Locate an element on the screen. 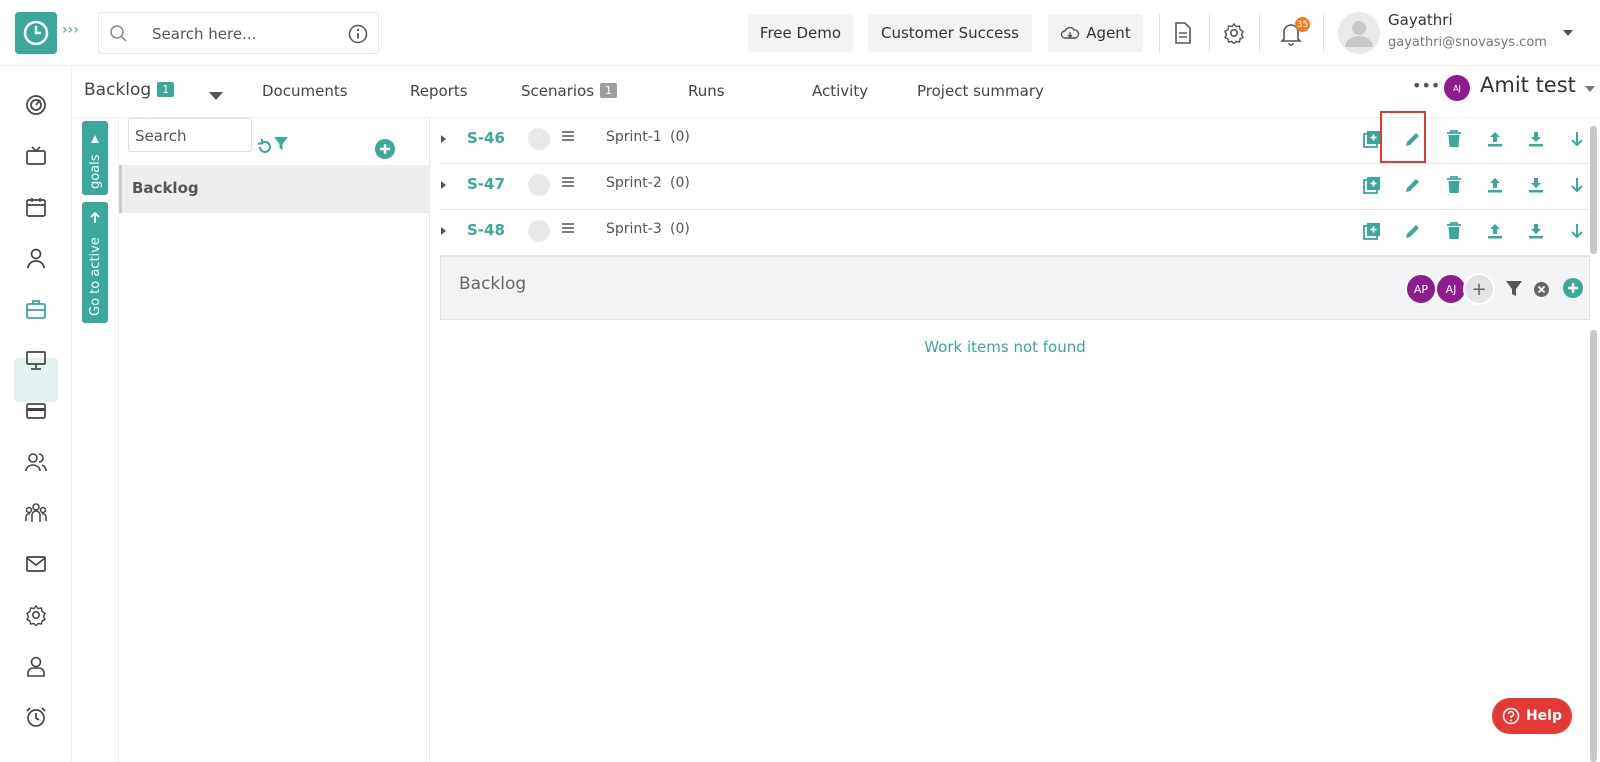  user-name: Gayathri is located at coordinates (1420, 20).